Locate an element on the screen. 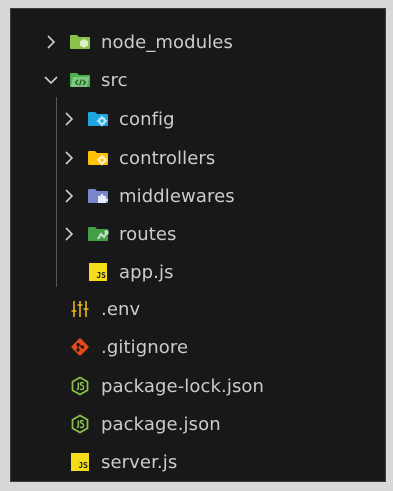  tree-item-routes: routes is located at coordinates (198, 234).